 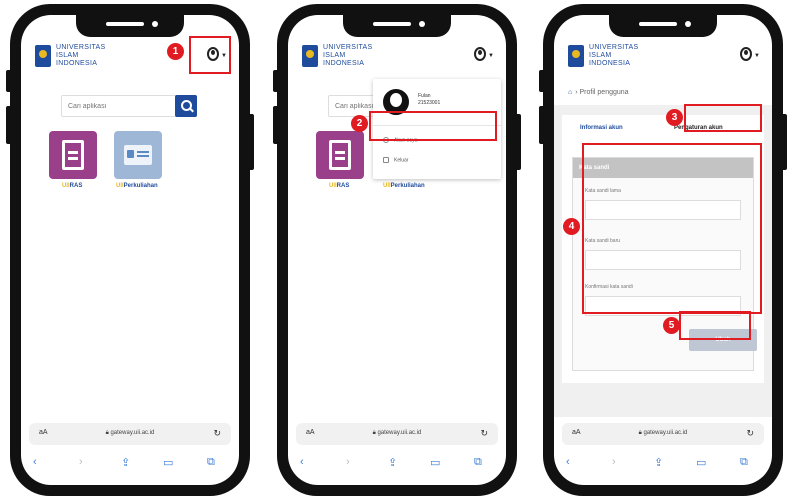 What do you see at coordinates (598, 92) in the screenshot?
I see `breadcrumb: ⌂ › Profil pengguna` at bounding box center [598, 92].